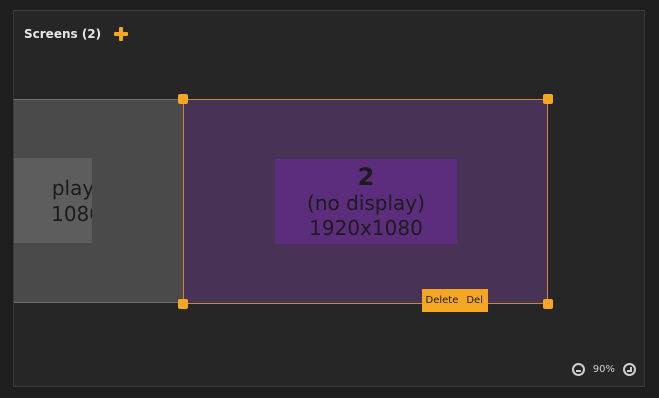 The height and width of the screenshot is (398, 659). I want to click on delete-screen-button: Delete Del, so click(455, 300).